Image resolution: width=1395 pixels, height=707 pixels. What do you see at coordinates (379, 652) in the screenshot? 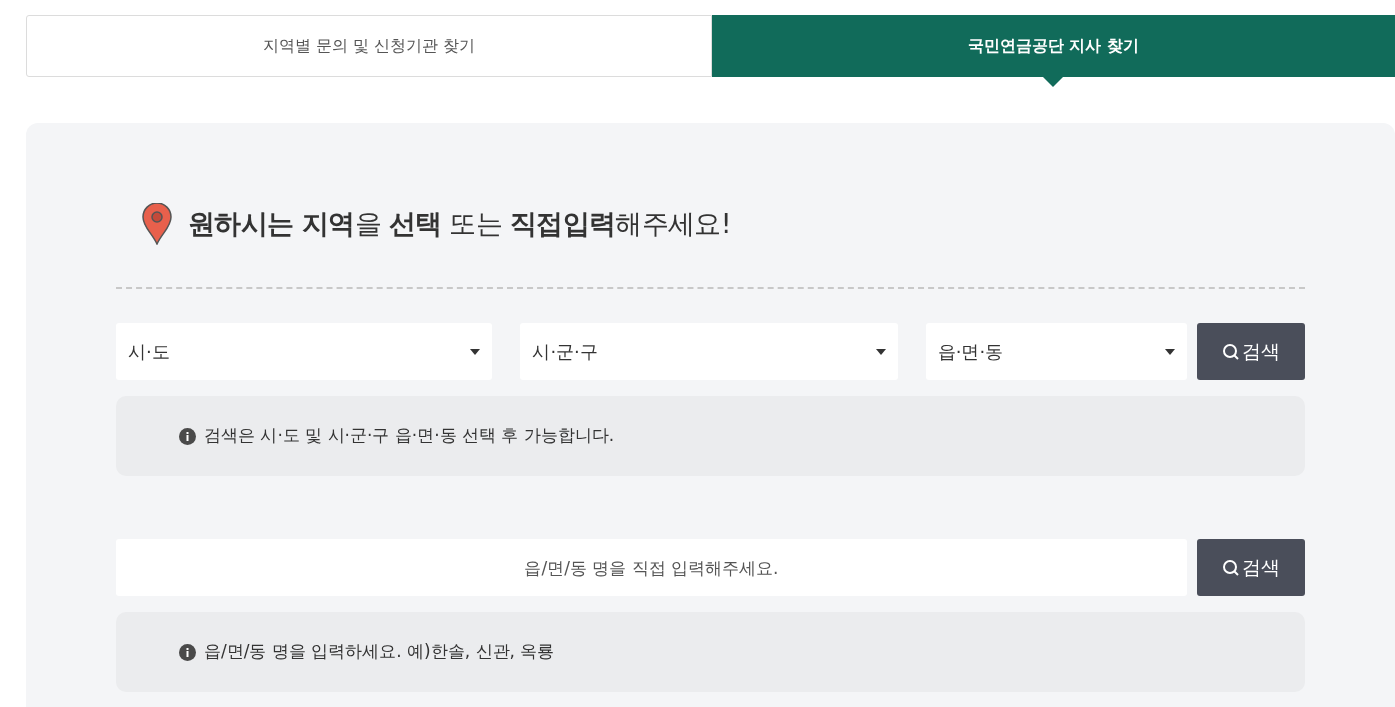
I see `notice-text: 읍/면/동 명을 입력하세요. 예)한솔, 신관, 옥룡` at bounding box center [379, 652].